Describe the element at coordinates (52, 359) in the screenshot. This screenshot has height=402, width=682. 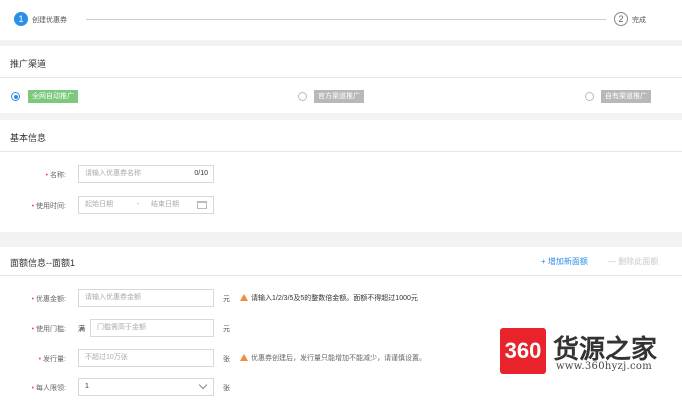
I see `issue-quantity-label: • 发行量:` at that location.